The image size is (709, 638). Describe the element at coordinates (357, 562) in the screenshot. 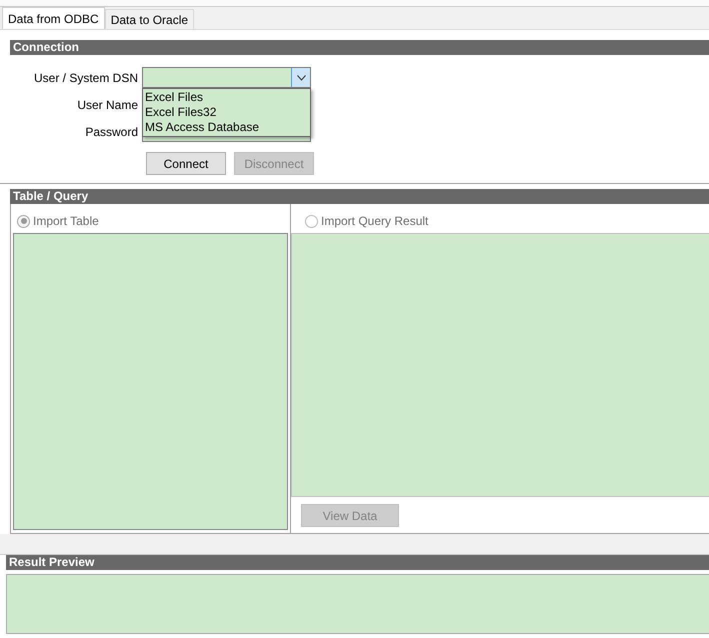

I see `section-header: Result Preview` at that location.